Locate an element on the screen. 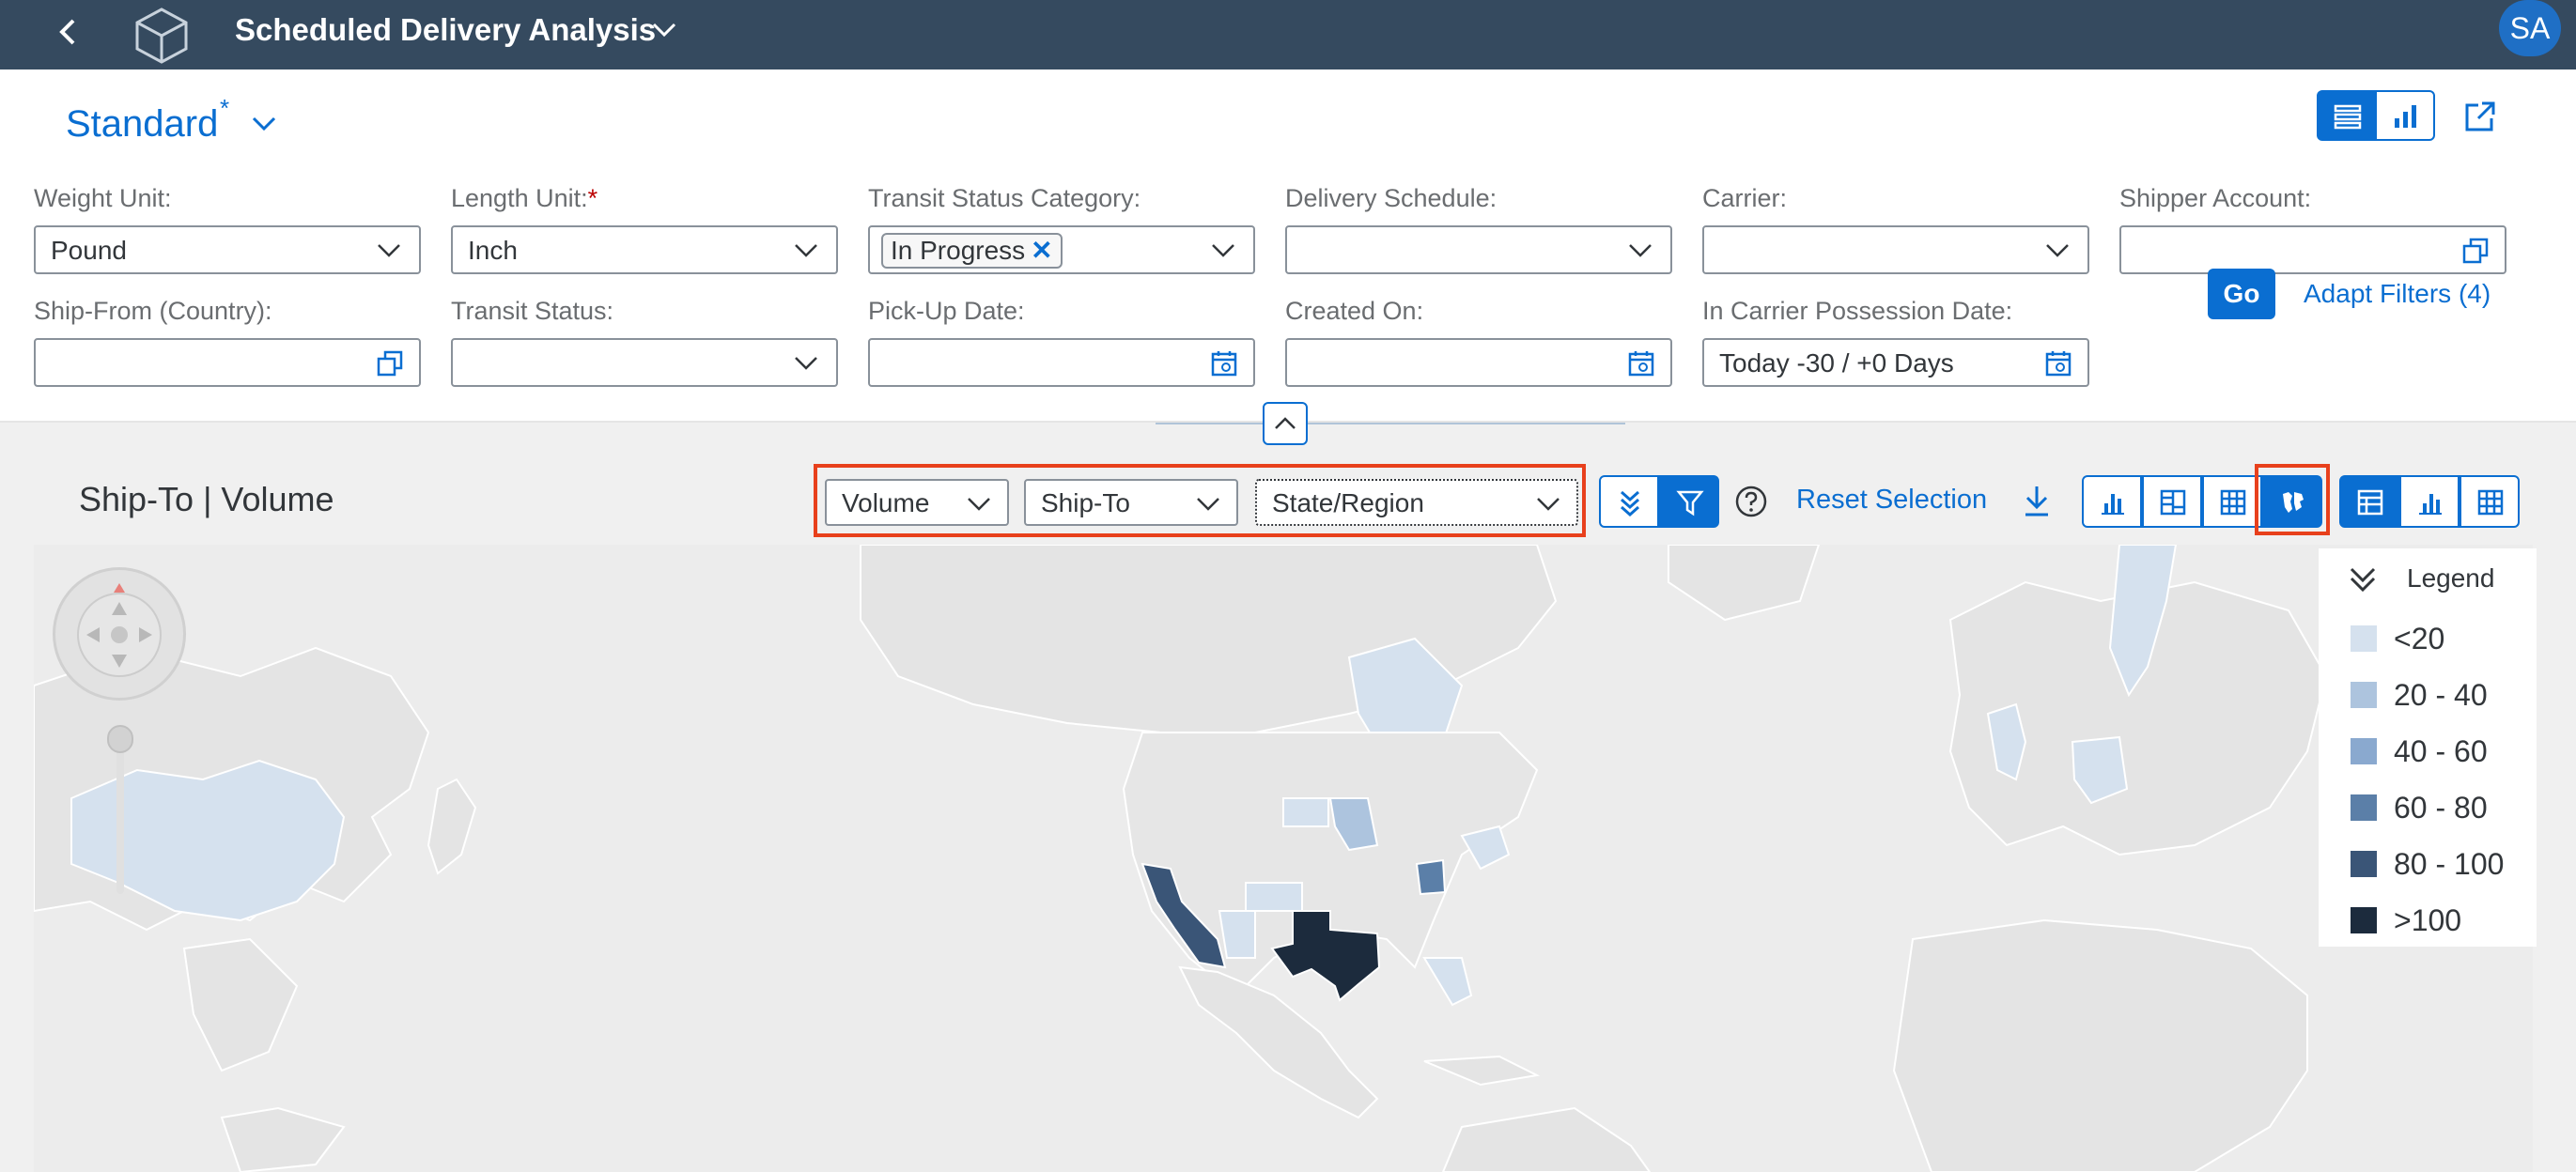  ship-from-country-input is located at coordinates (227, 362).